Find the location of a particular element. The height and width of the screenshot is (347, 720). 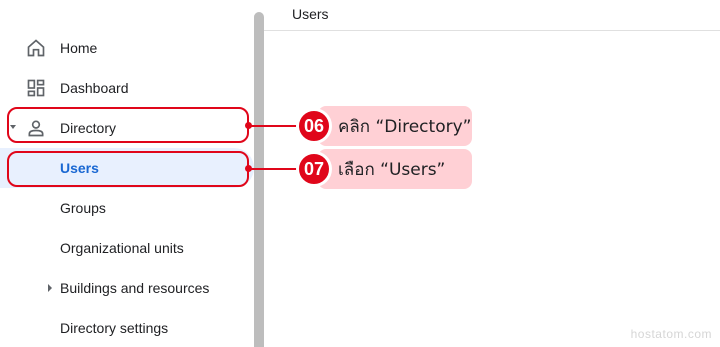

sidebar-item-label: Home is located at coordinates (79, 48).